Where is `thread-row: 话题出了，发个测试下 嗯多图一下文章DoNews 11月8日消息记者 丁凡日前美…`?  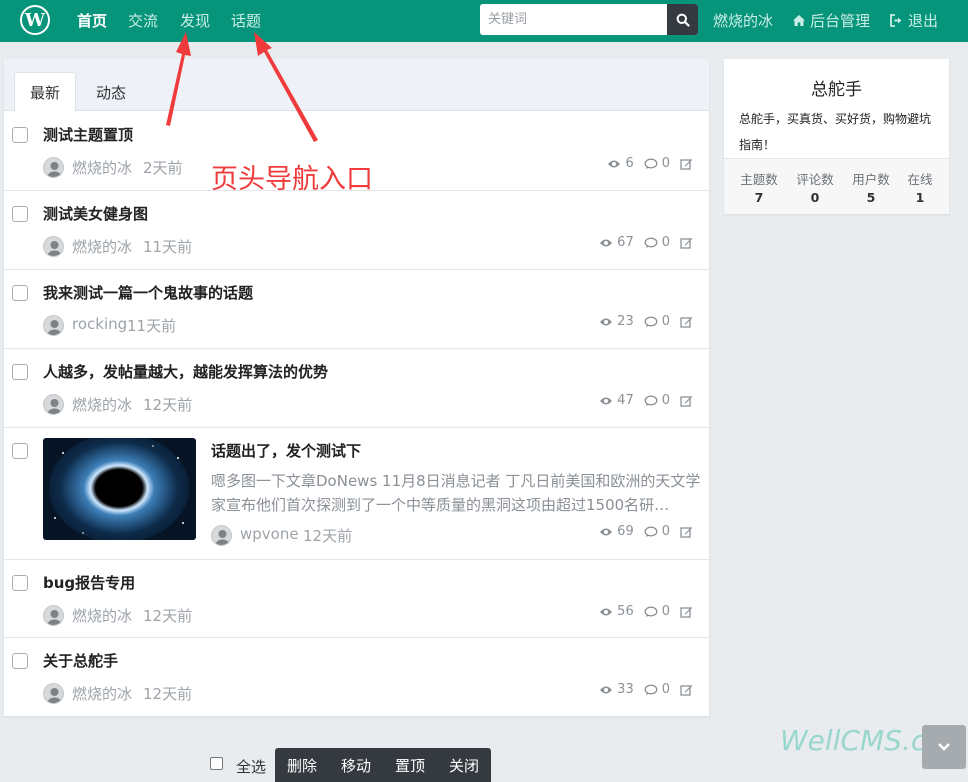
thread-row: 话题出了，发个测试下 嗯多图一下文章DoNews 11月8日消息记者 丁凡日前美… is located at coordinates (356, 494).